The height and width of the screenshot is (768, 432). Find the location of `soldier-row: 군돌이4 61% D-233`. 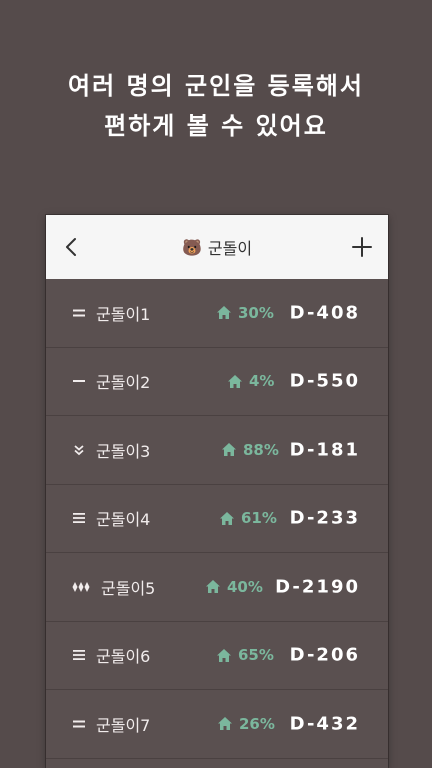

soldier-row: 군돌이4 61% D-233 is located at coordinates (217, 519).